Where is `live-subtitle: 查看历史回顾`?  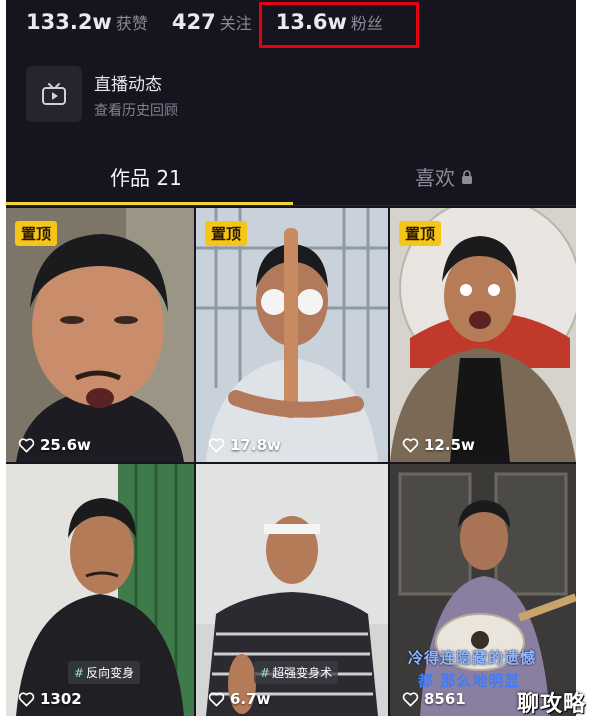
live-subtitle: 查看历史回顾 is located at coordinates (136, 111).